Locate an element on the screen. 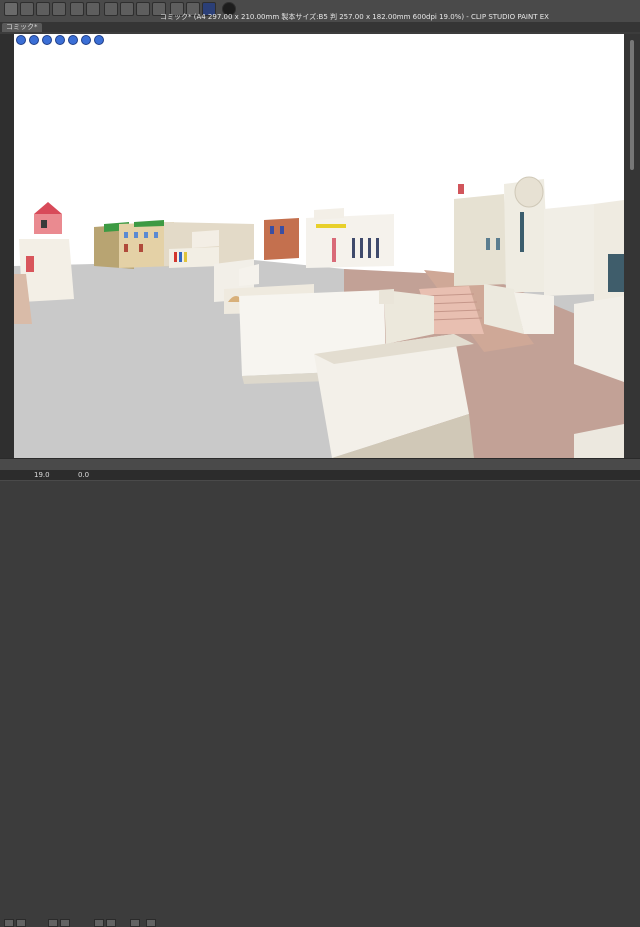 This screenshot has width=640, height=927. rotate-right-icon is located at coordinates (111, 923).